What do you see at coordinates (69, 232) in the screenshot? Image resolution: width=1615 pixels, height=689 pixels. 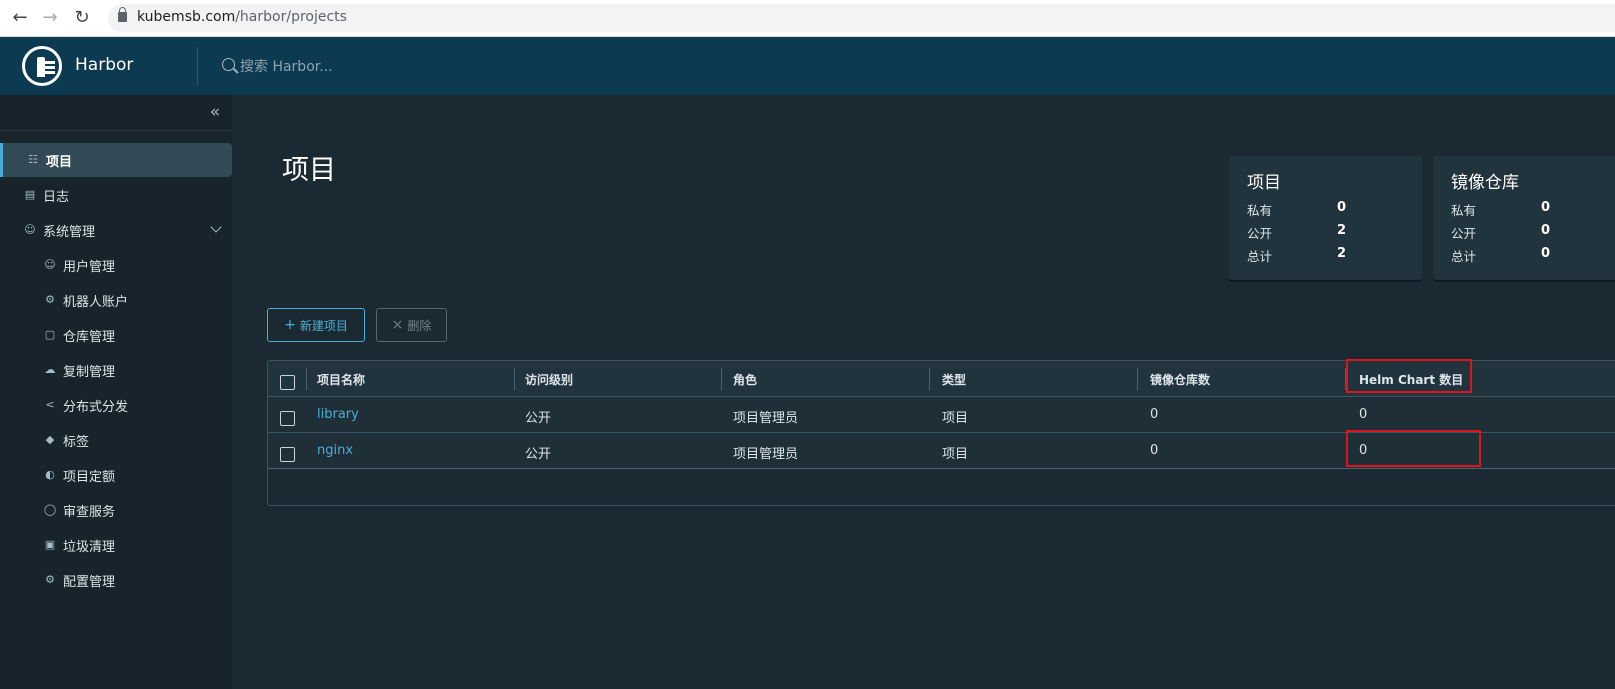 I see `sidebar-item-label: 系统管理` at bounding box center [69, 232].